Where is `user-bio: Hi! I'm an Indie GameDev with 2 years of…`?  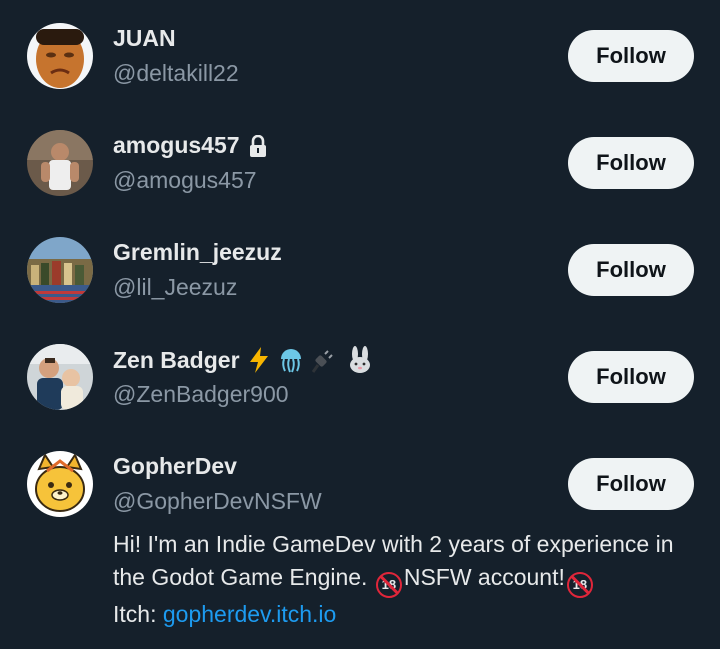 user-bio: Hi! I'm an Indie GameDev with 2 years of… is located at coordinates (408, 579).